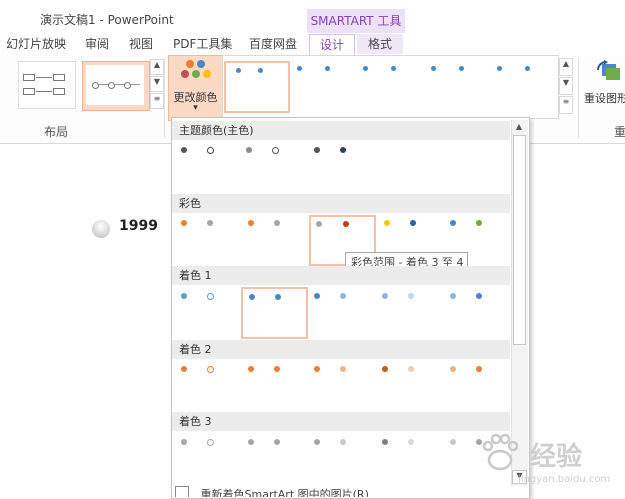 The width and height of the screenshot is (625, 499). I want to click on watermark-text: 经验, so click(556, 457).